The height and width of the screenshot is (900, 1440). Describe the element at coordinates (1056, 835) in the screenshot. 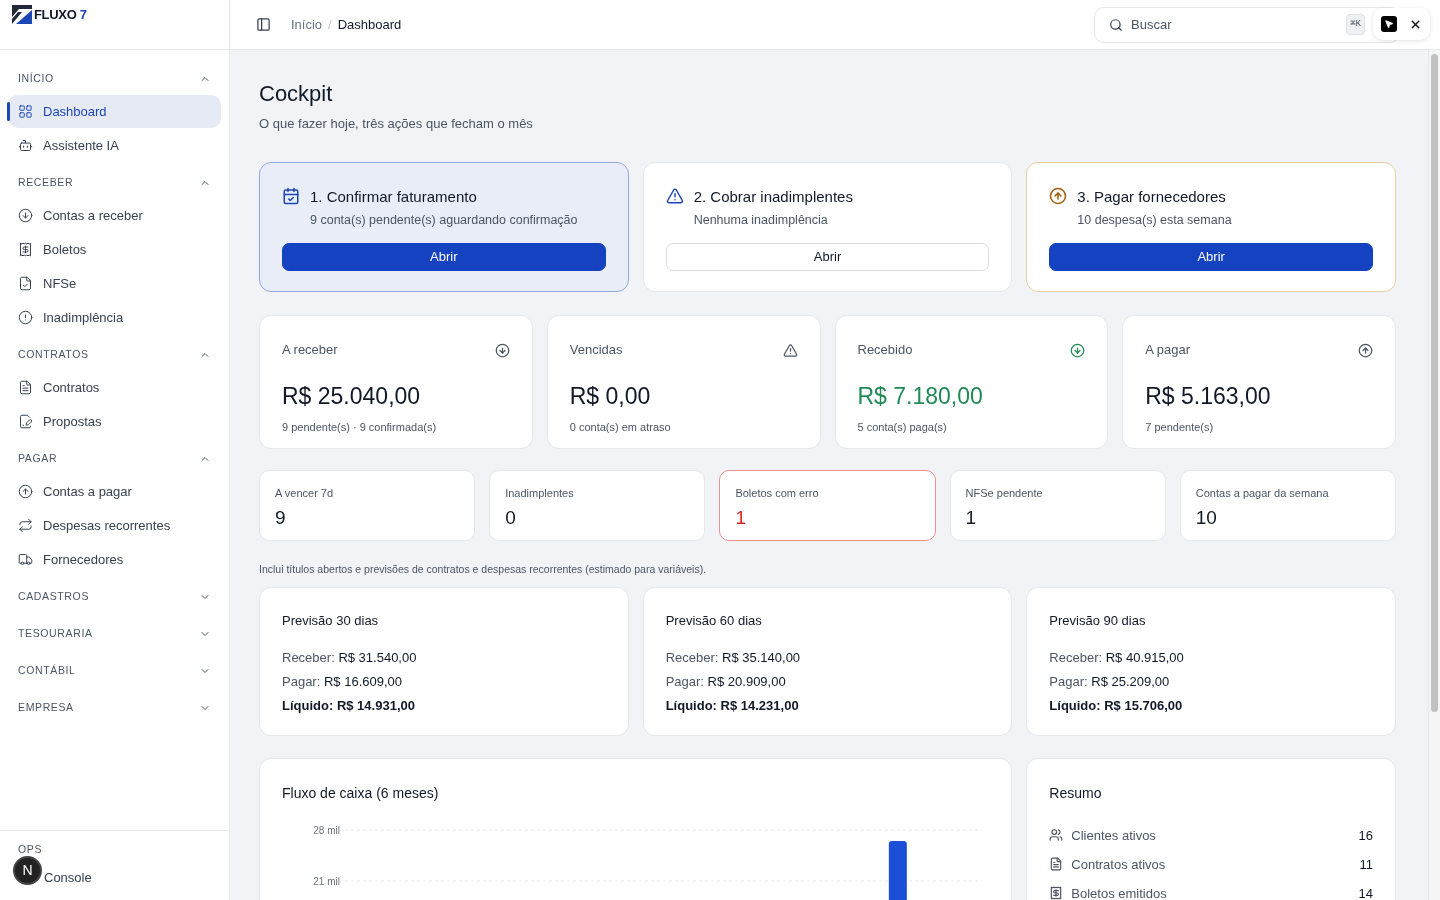

I see `users-icon` at that location.